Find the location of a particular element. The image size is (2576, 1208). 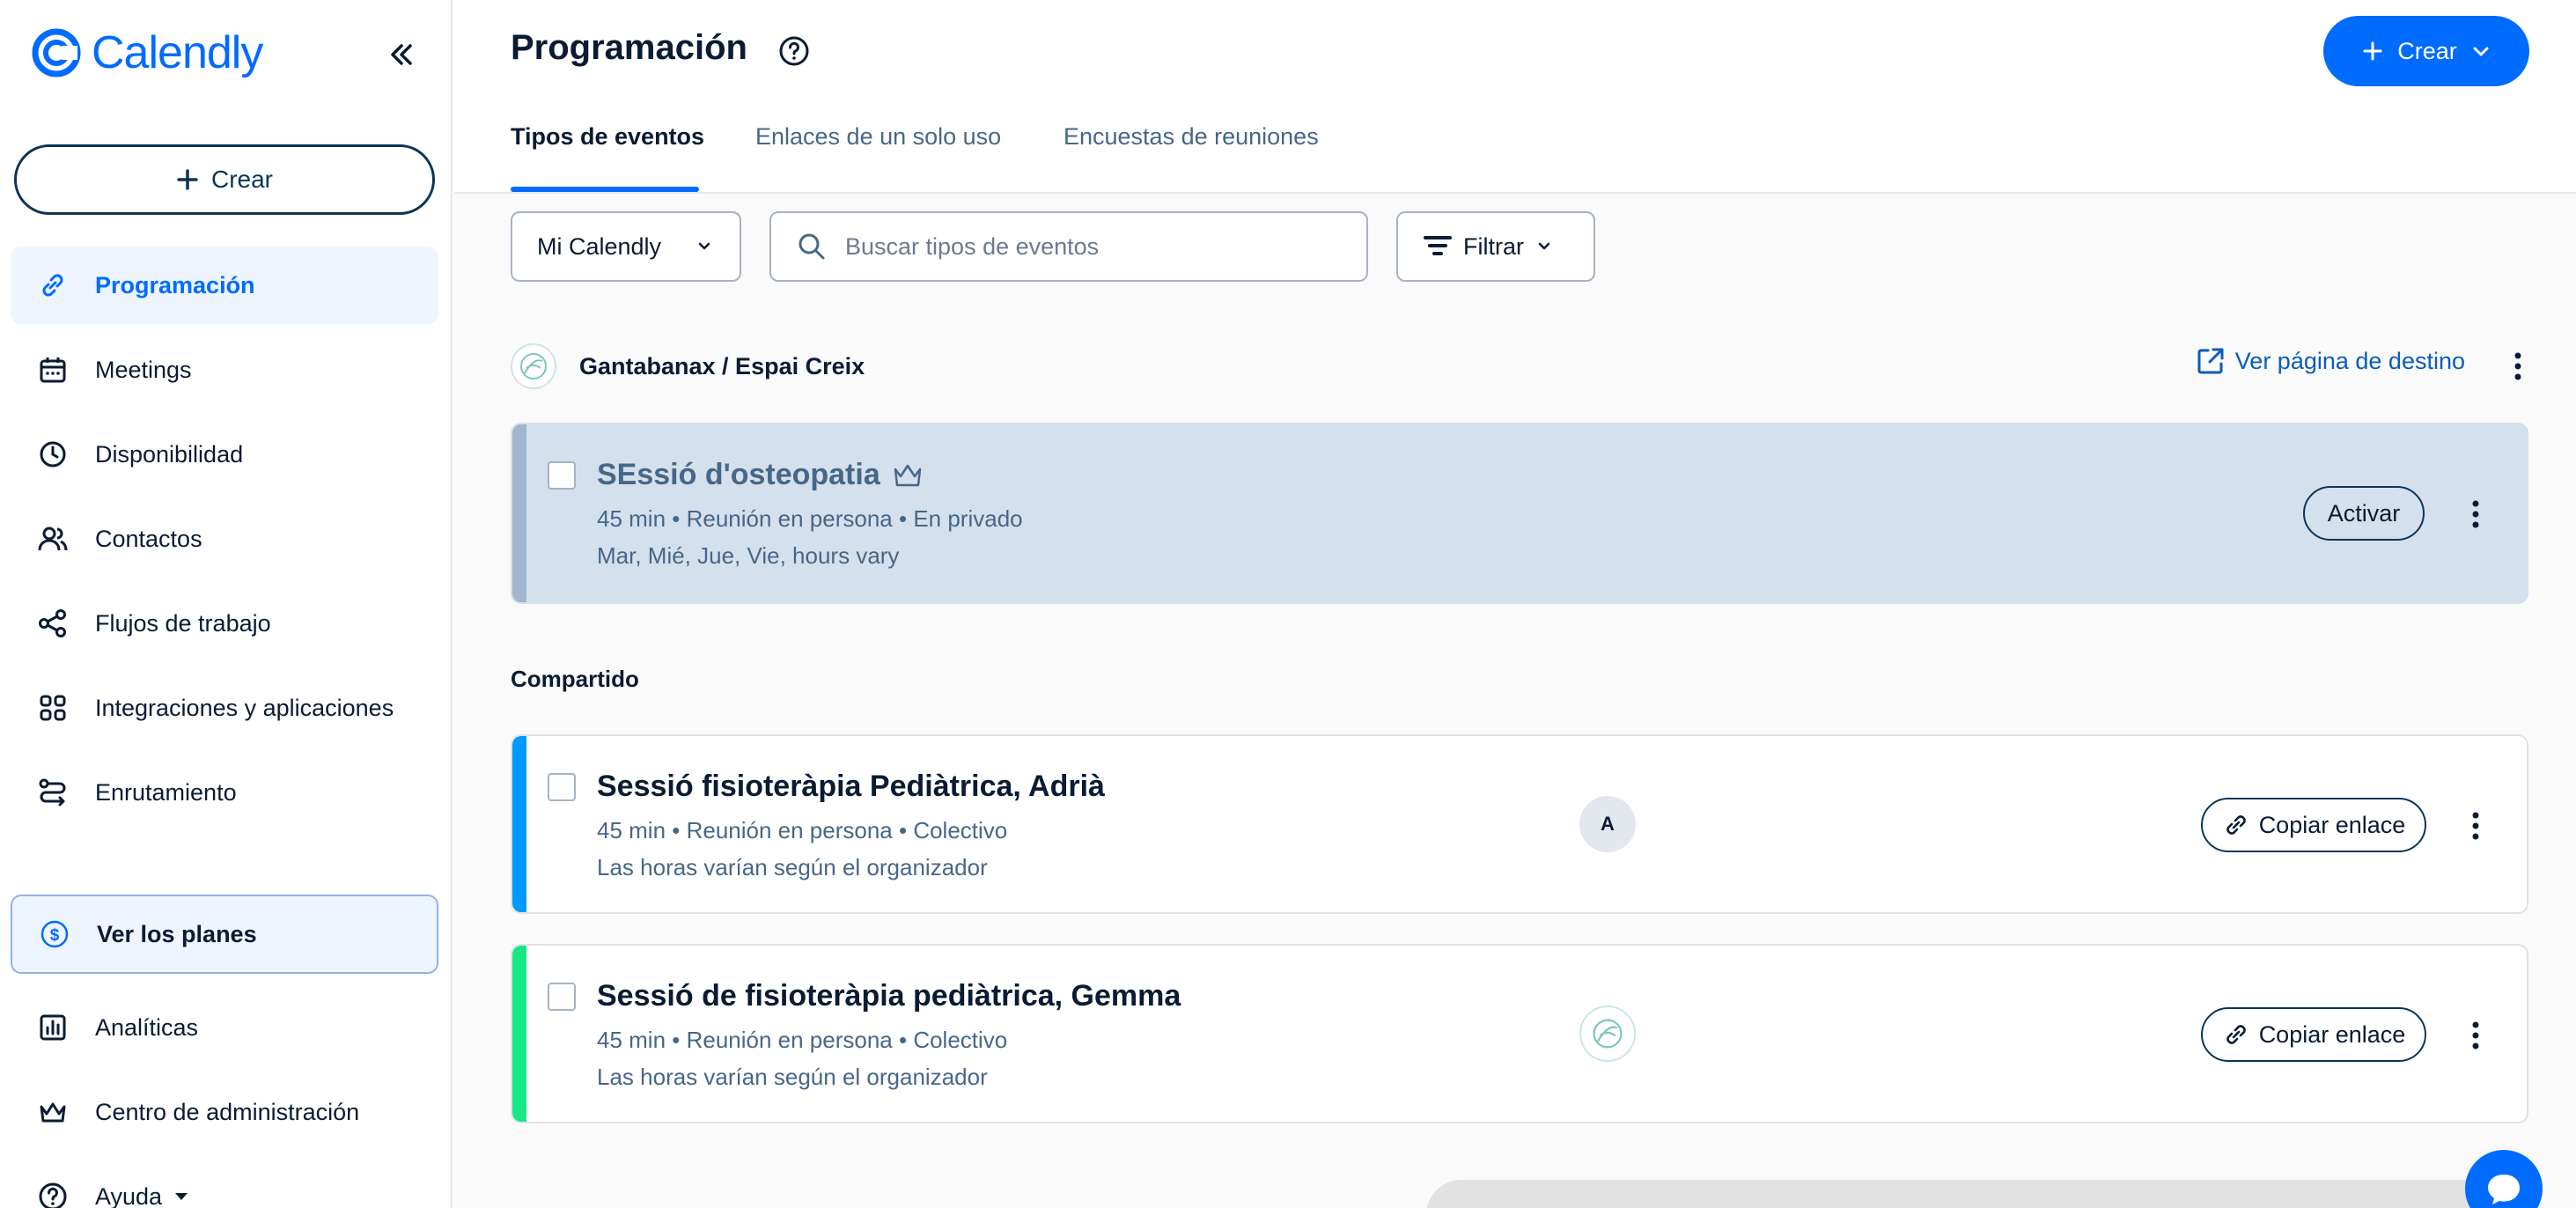

event-meta: 45 min • Reunión en persona • En privado is located at coordinates (810, 518).